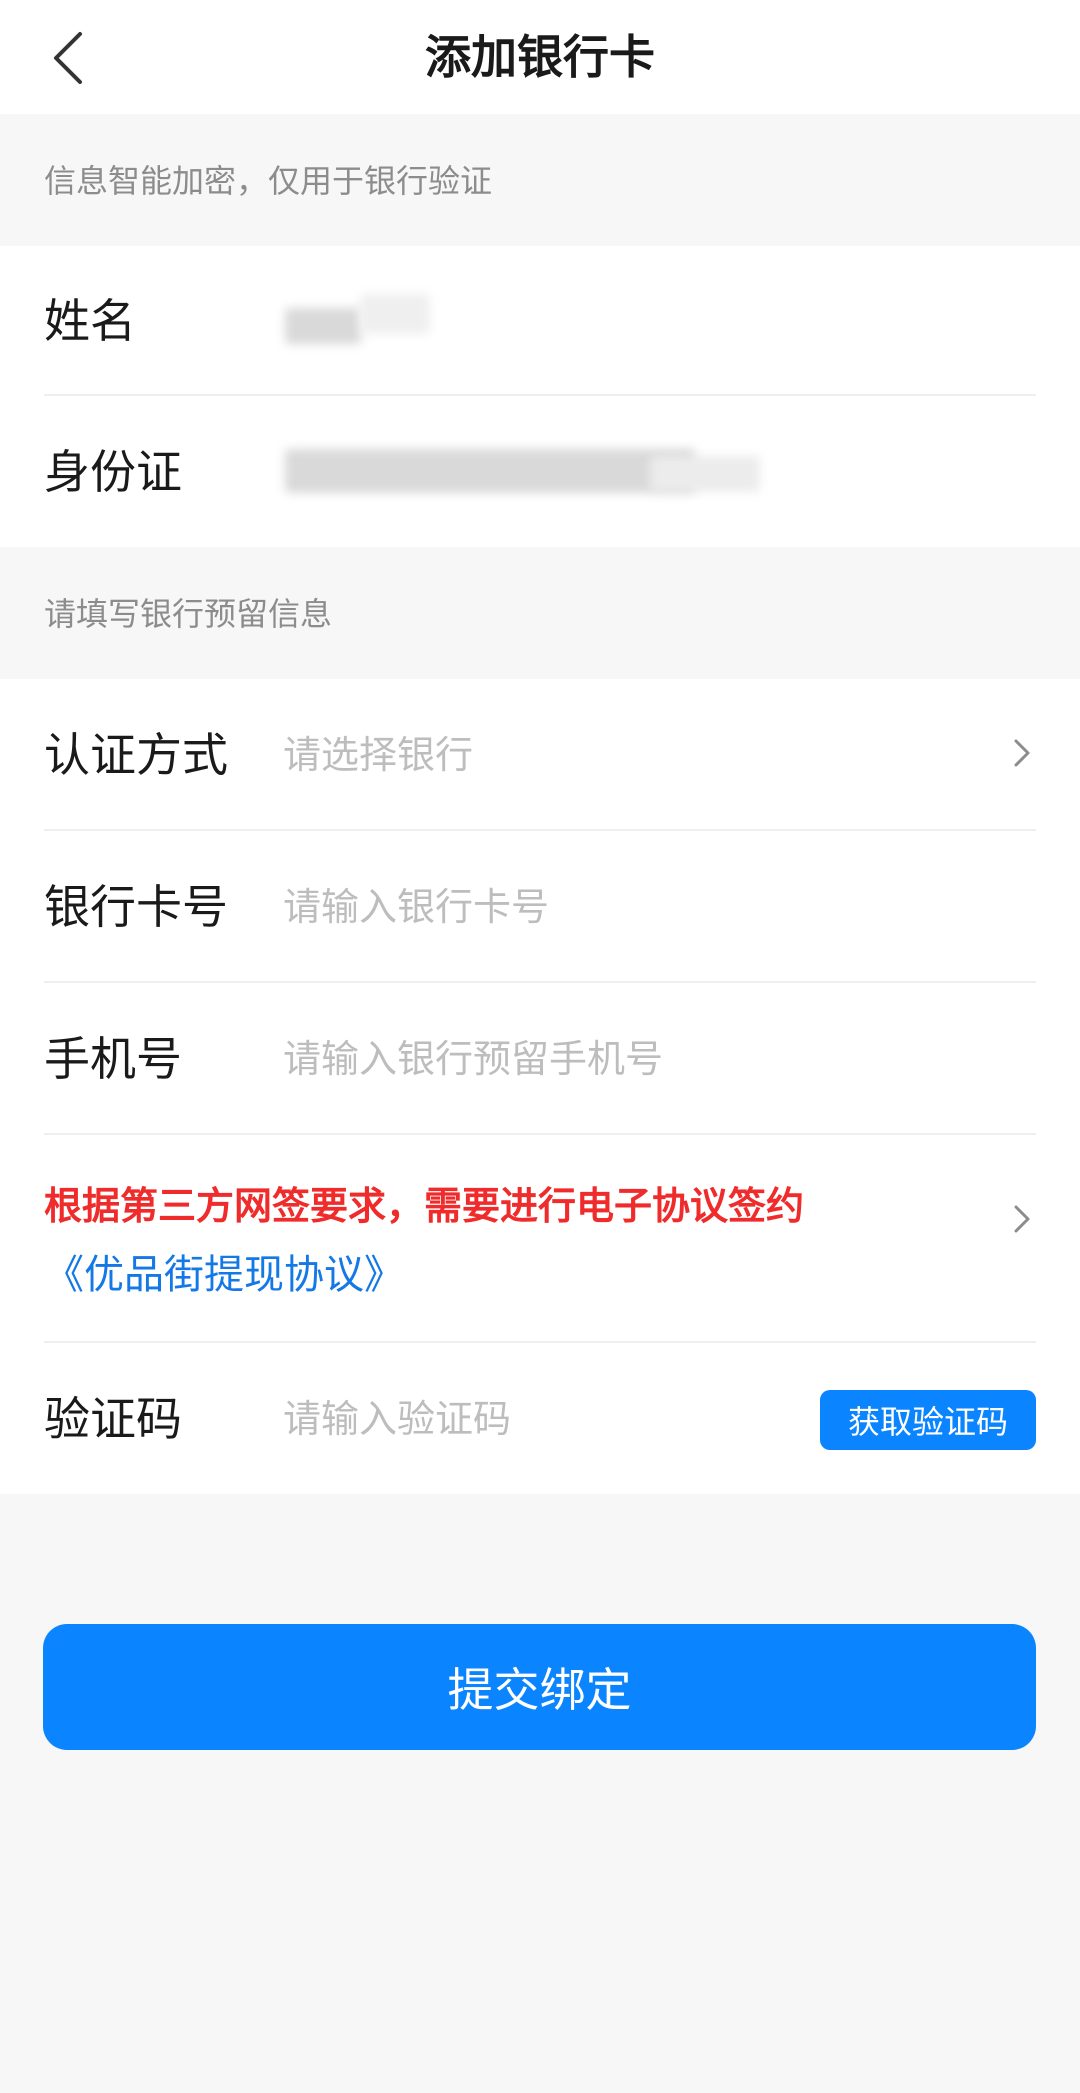 This screenshot has height=2093, width=1080. What do you see at coordinates (136, 755) in the screenshot?
I see `auth-method-label: 认证方式` at bounding box center [136, 755].